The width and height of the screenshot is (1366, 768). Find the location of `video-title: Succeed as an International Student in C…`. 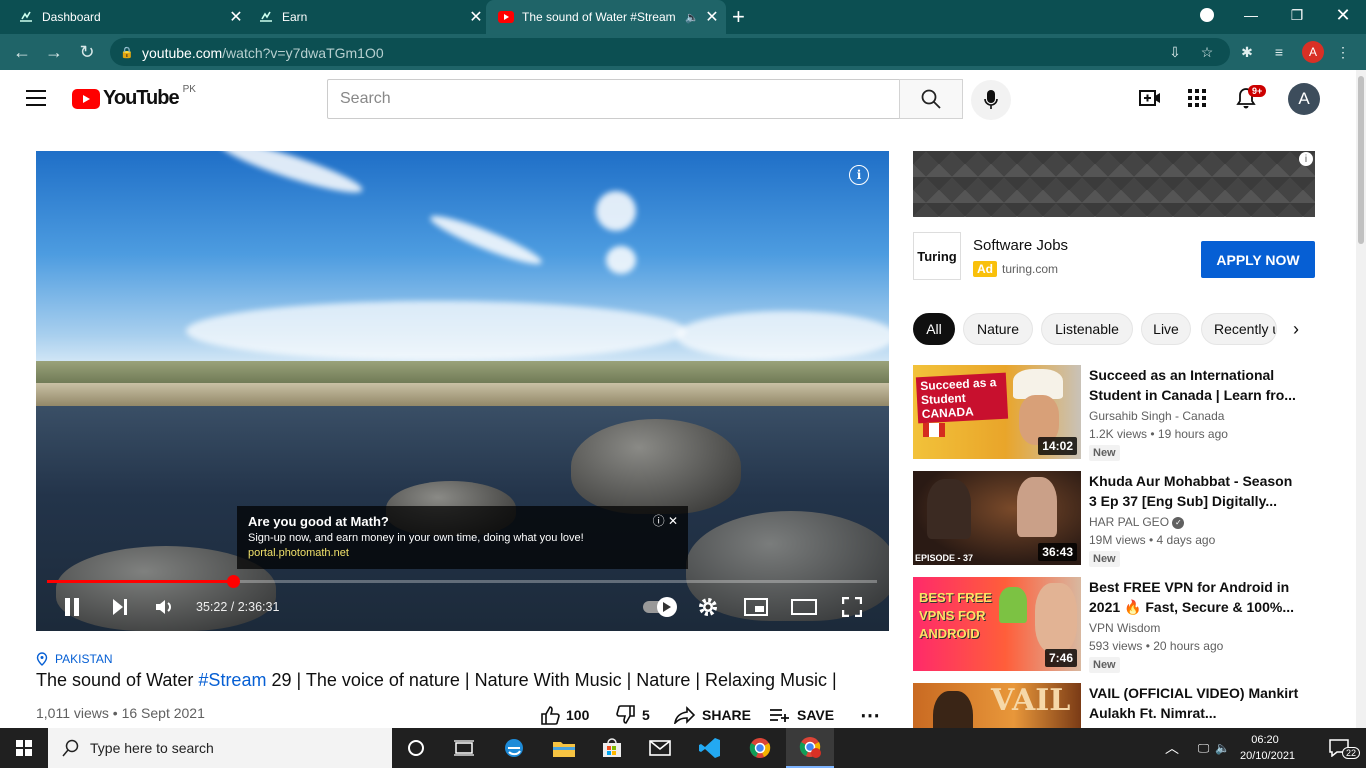

video-title: Succeed as an International Student in C… is located at coordinates (1194, 385).